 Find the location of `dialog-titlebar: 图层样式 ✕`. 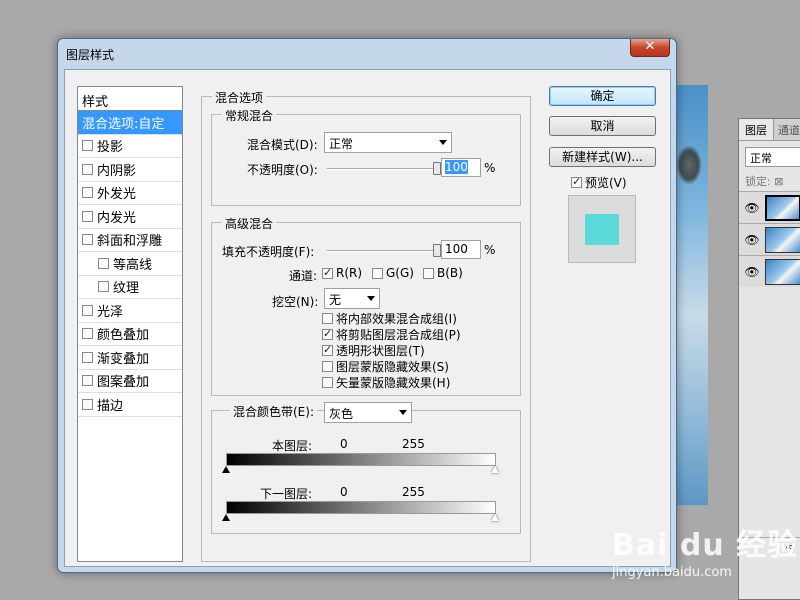

dialog-titlebar: 图层样式 ✕ is located at coordinates (367, 53).